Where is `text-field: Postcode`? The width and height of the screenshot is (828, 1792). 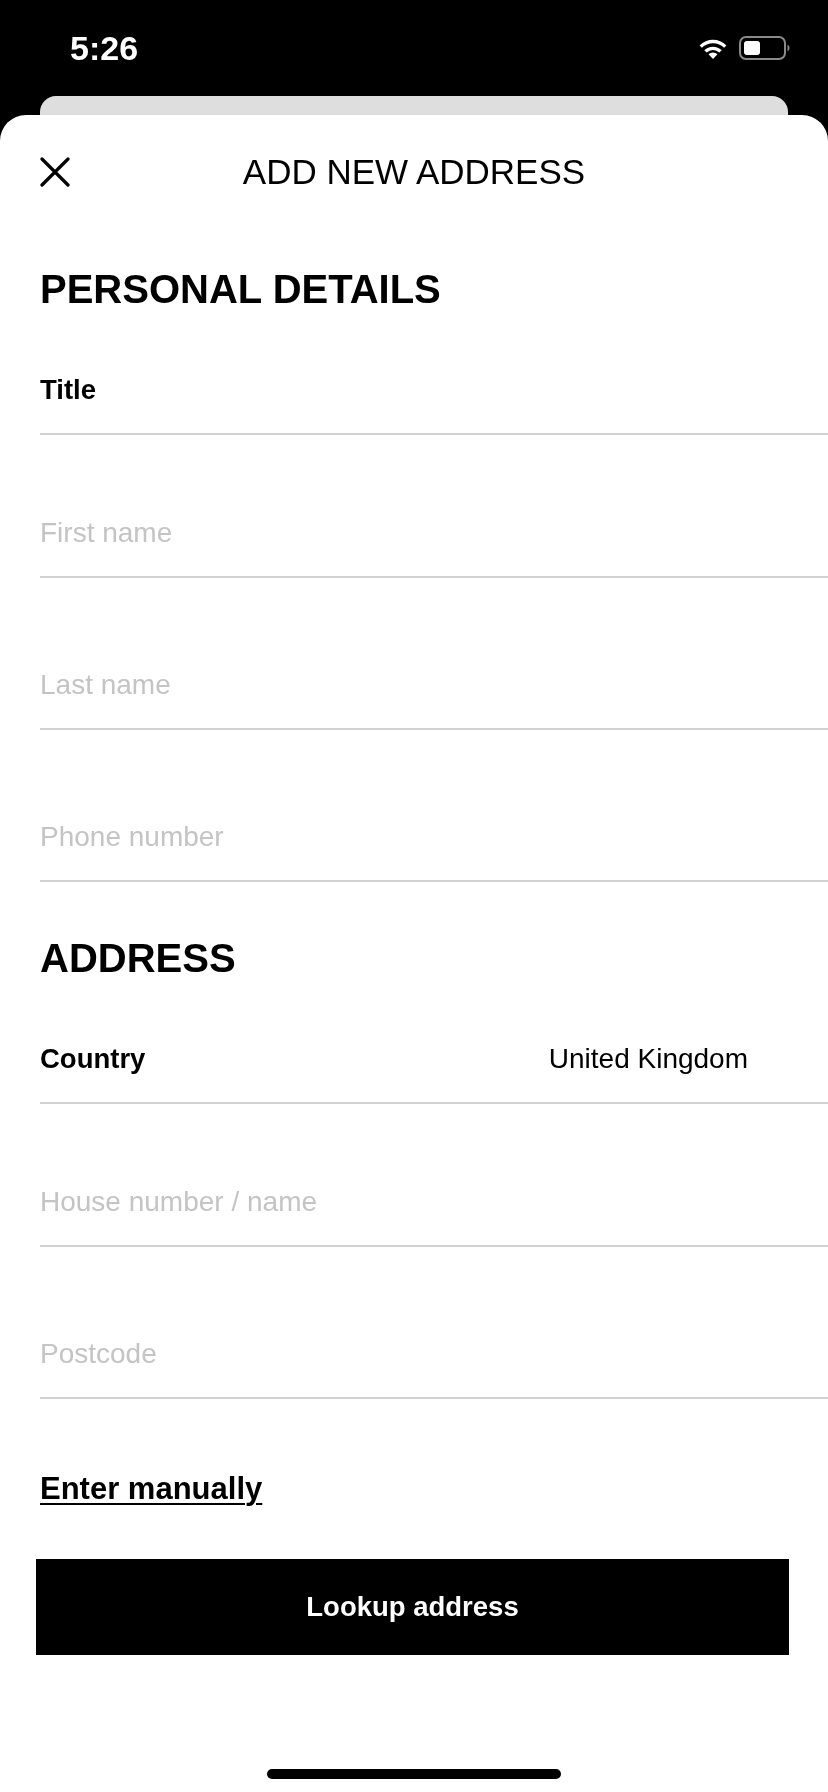 text-field: Postcode is located at coordinates (434, 1323).